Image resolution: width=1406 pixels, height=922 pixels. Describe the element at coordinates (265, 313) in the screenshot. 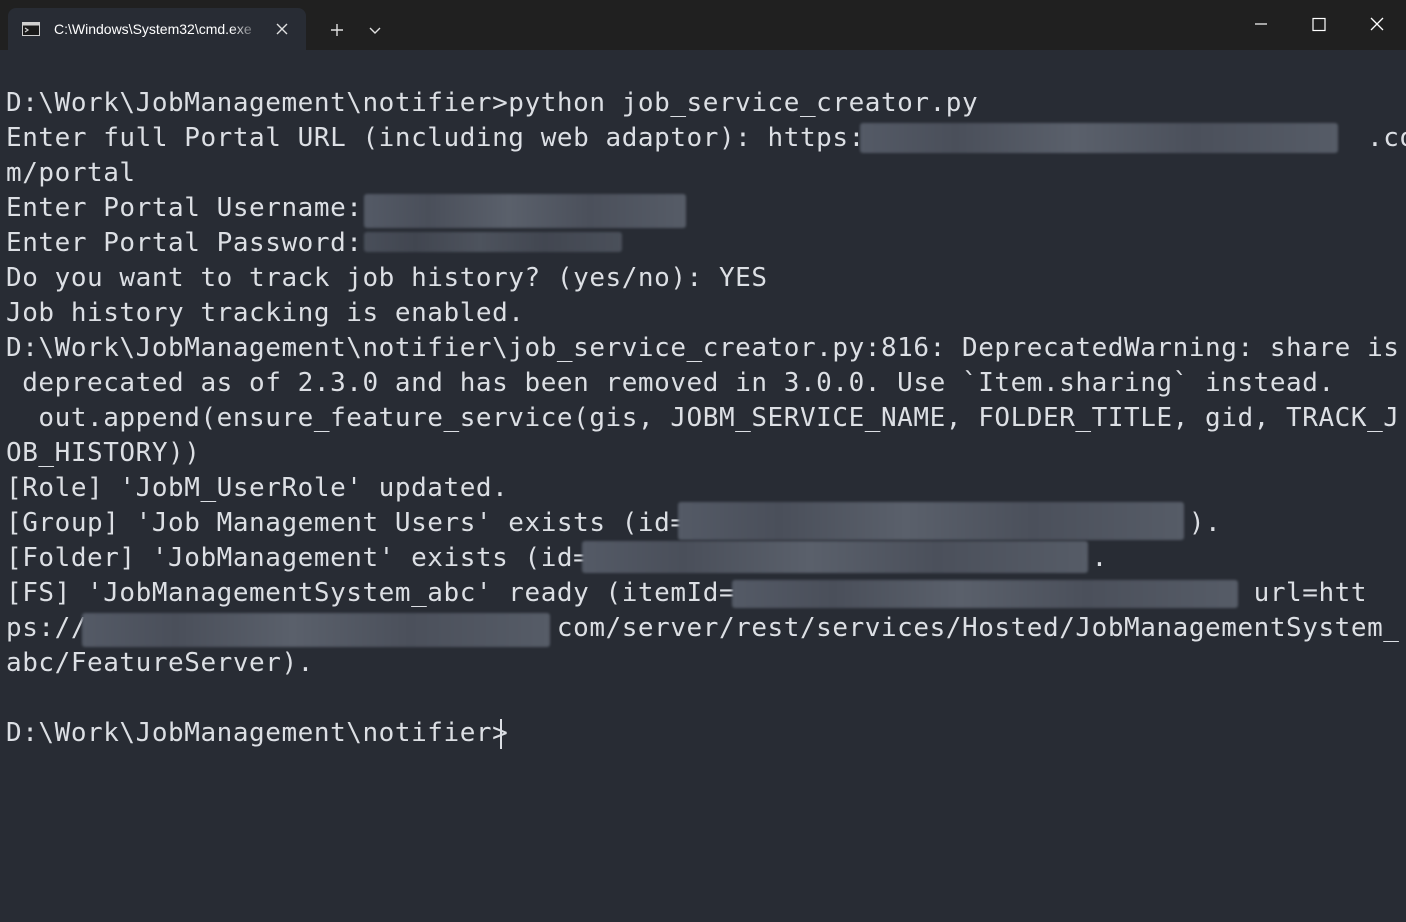

I see `terminal-line: Job history tracking is enabled.` at that location.